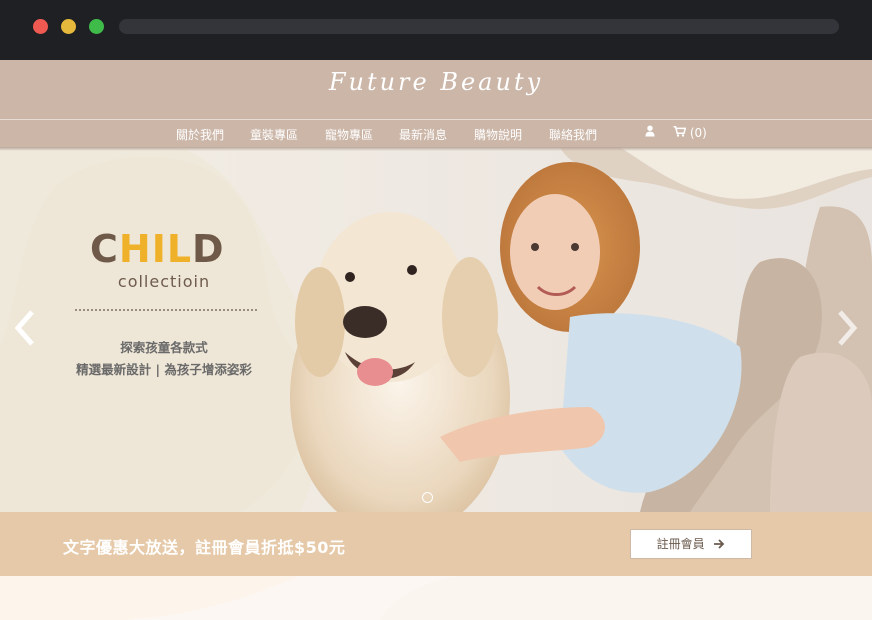 The image size is (872, 620). I want to click on nav-item-contact: 聯絡我們, so click(573, 134).